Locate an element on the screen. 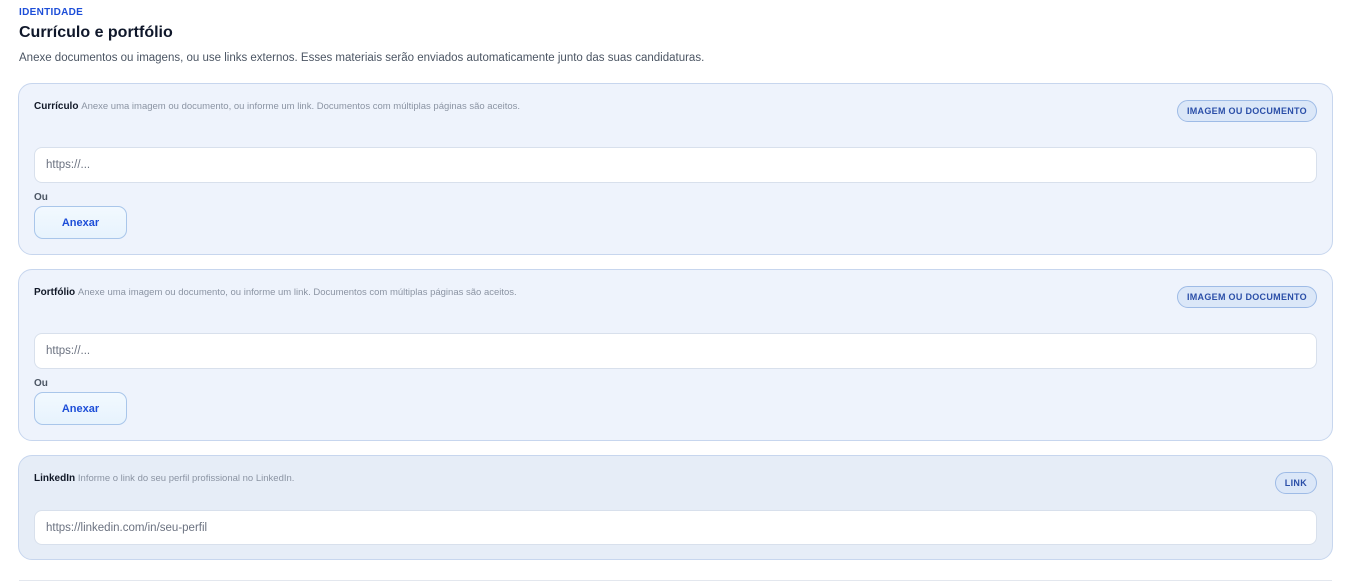 The height and width of the screenshot is (587, 1347). portfolio-attach-button: Anexar is located at coordinates (80, 408).